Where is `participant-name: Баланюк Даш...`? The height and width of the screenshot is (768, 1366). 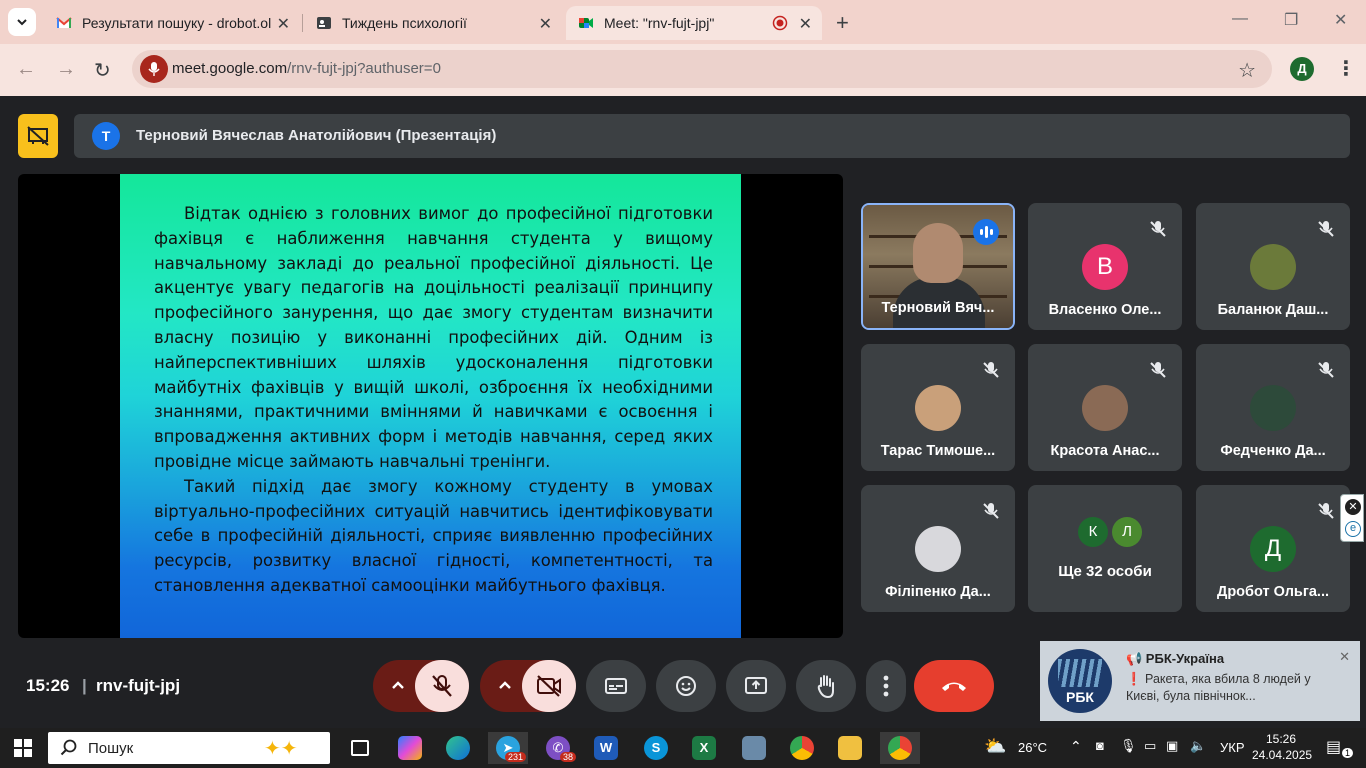
participant-name: Баланюк Даш... is located at coordinates (1273, 310).